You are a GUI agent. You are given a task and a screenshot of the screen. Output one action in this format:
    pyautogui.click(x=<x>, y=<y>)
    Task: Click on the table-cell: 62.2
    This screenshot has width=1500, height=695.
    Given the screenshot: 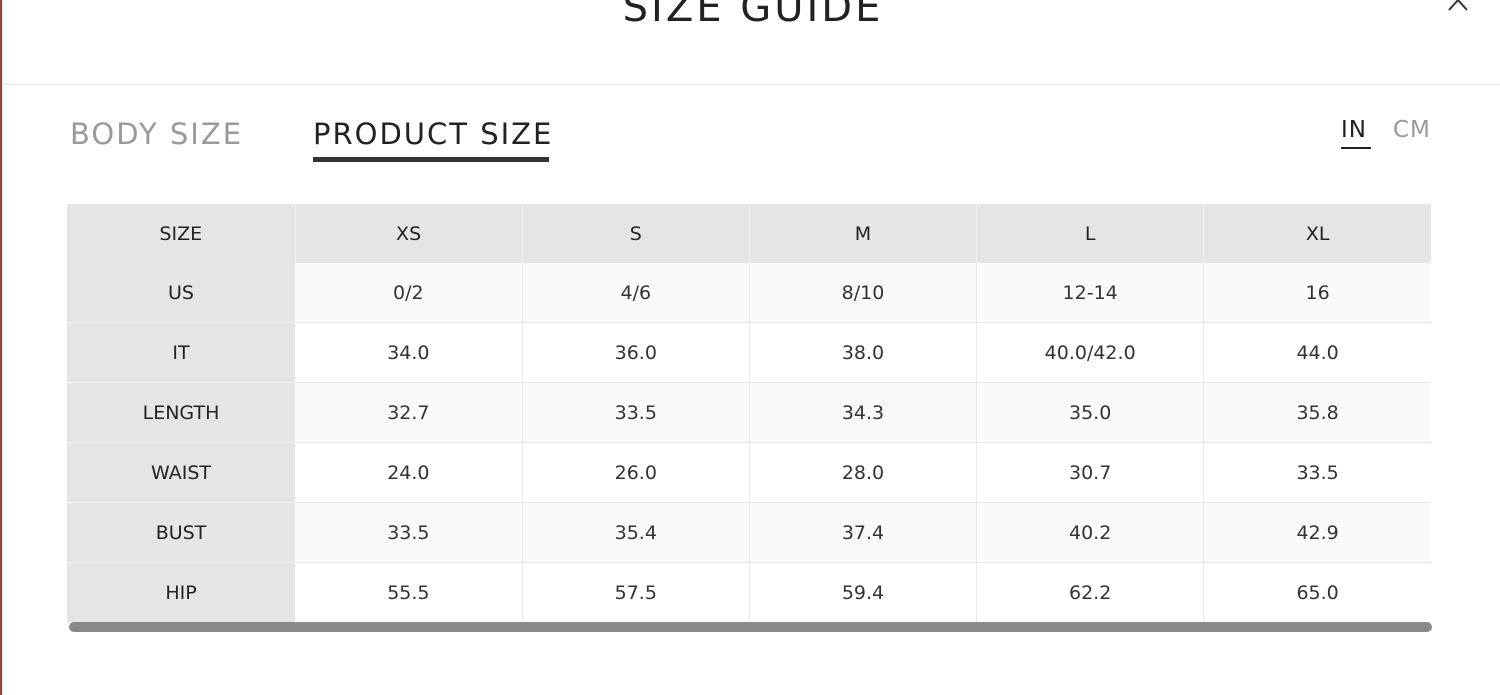 What is the action you would take?
    pyautogui.click(x=1090, y=592)
    